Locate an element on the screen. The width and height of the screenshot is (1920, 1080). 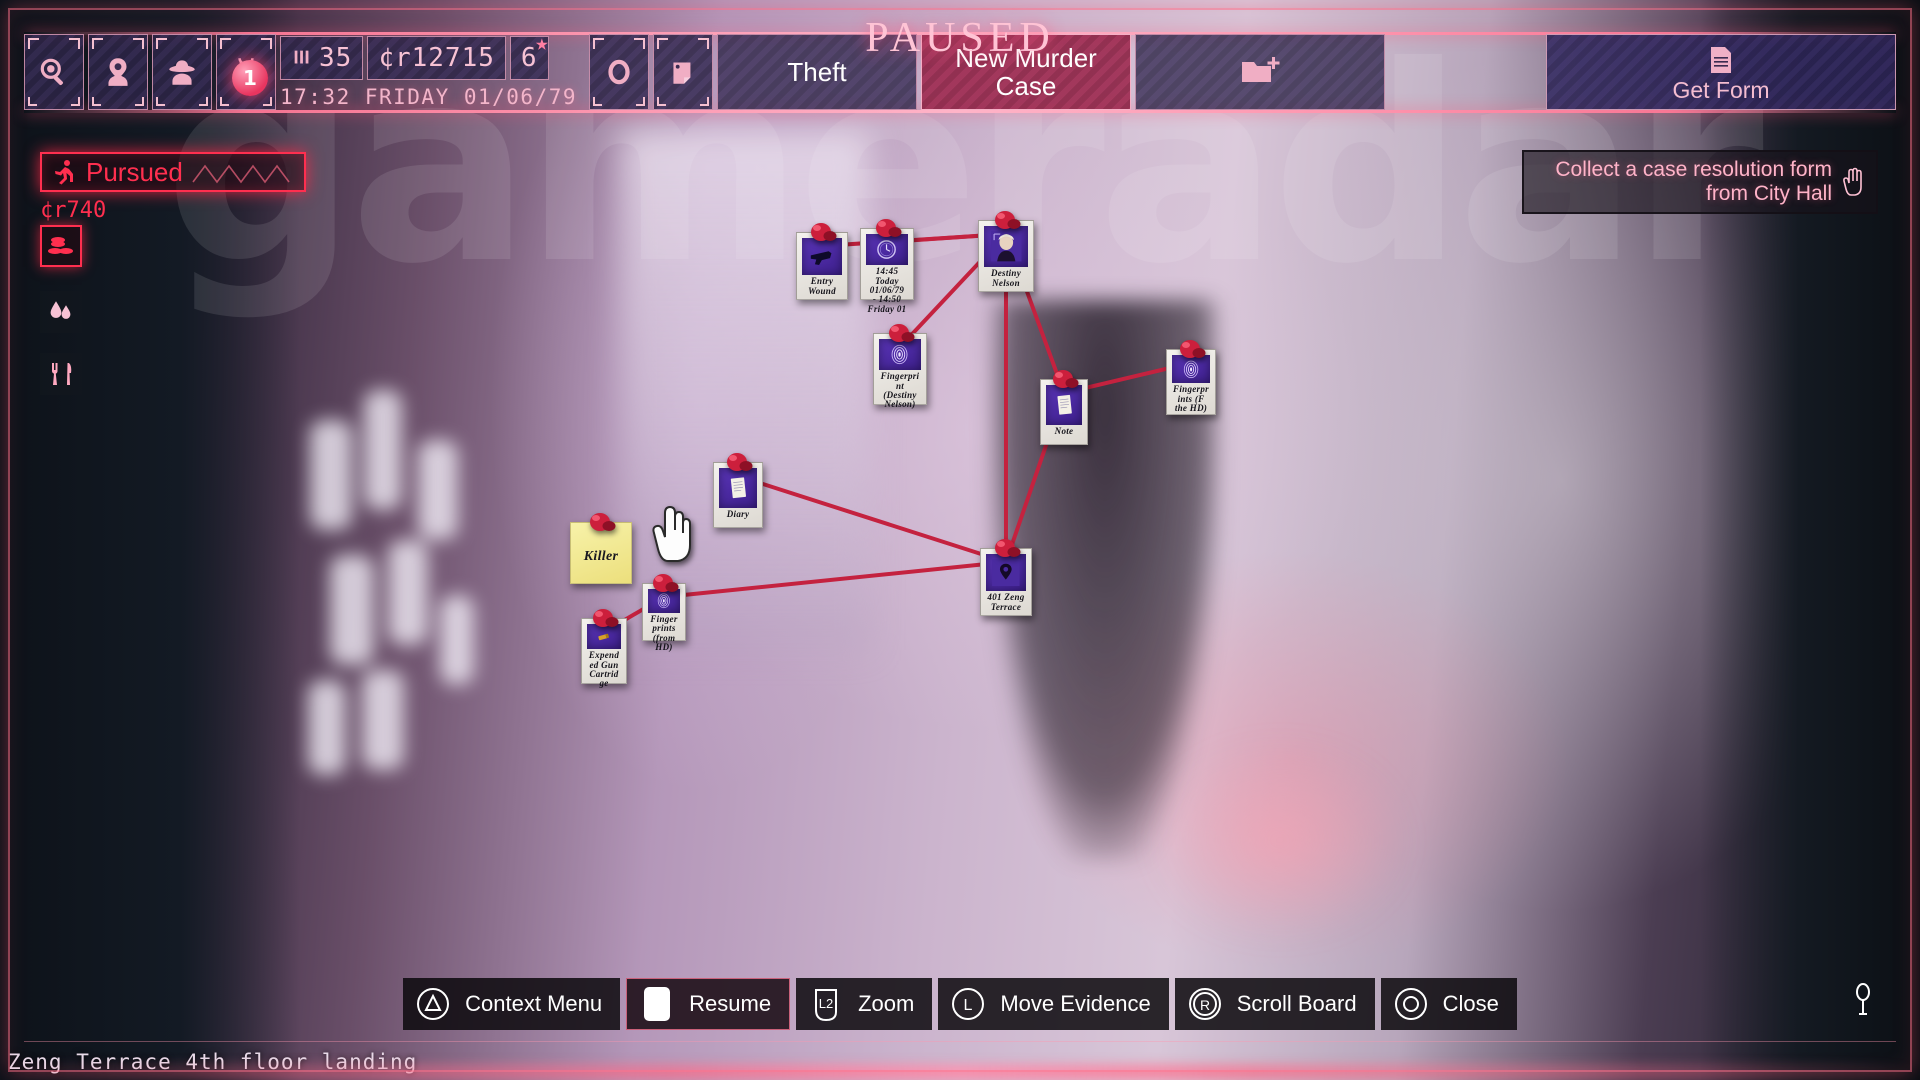
control-hint-label: Zoom is located at coordinates (886, 1003).